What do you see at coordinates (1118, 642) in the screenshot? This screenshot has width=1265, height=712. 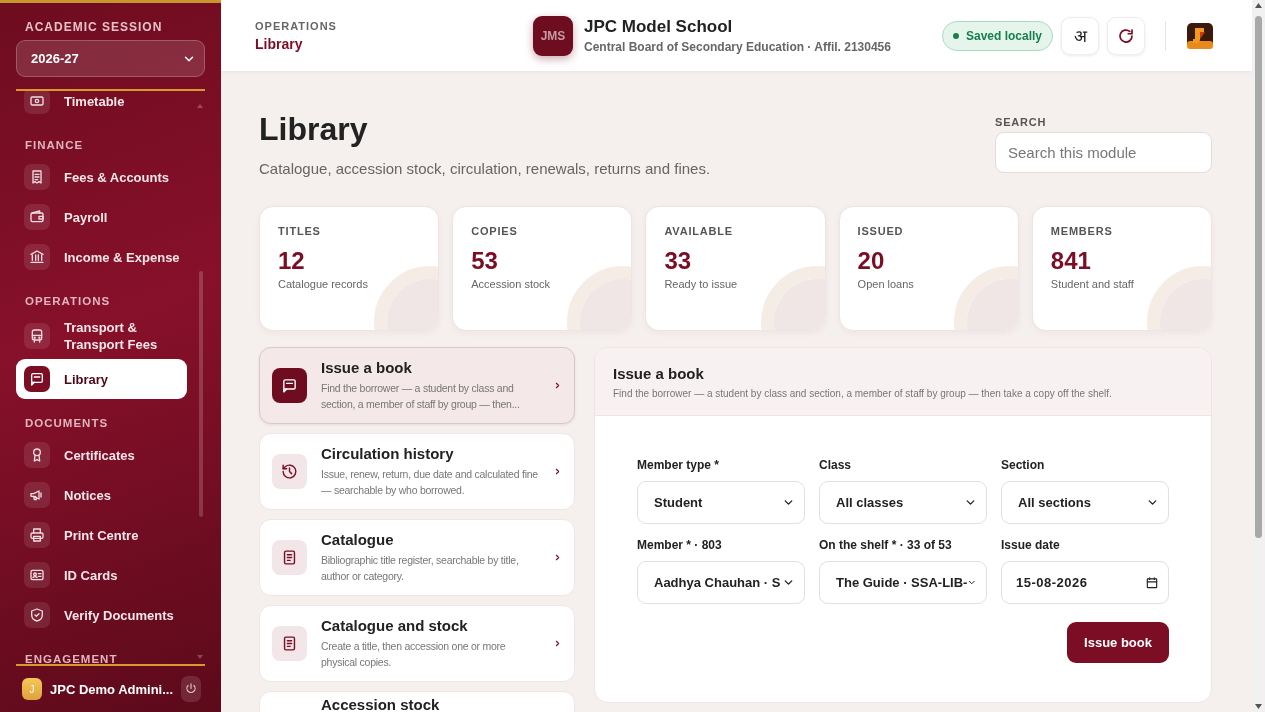 I see `issue-book-button: Issue book` at bounding box center [1118, 642].